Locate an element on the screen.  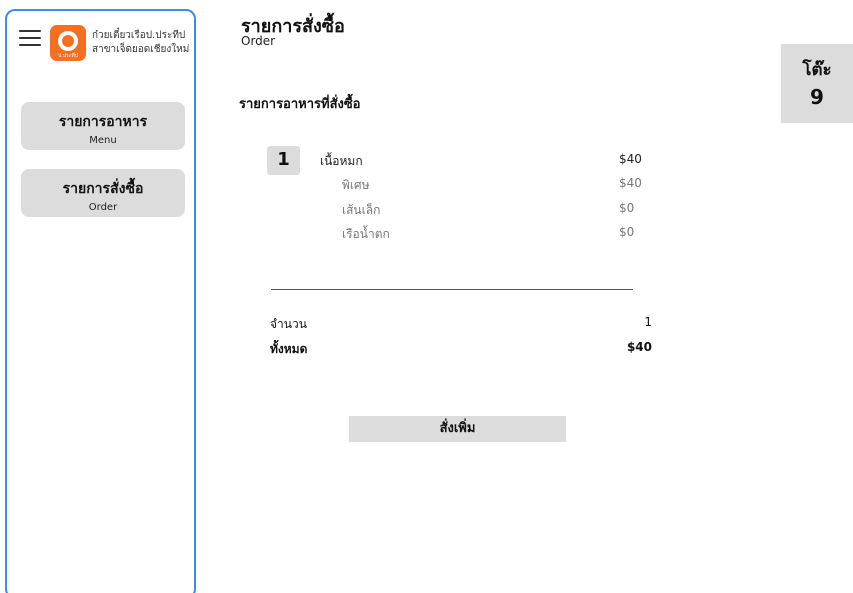
nav-order-sublabel: Order is located at coordinates (103, 207).